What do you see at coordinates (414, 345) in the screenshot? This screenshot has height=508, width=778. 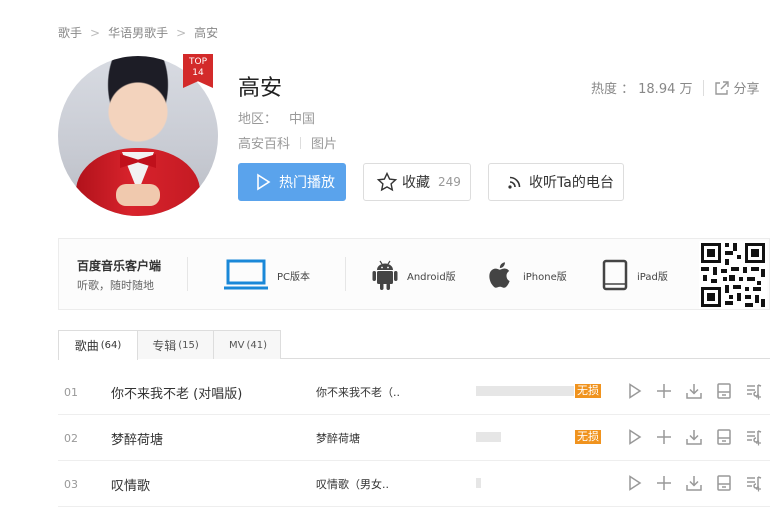 I see `content-tabs: 歌曲 (64) 专辑 (15) MV (41)` at bounding box center [414, 345].